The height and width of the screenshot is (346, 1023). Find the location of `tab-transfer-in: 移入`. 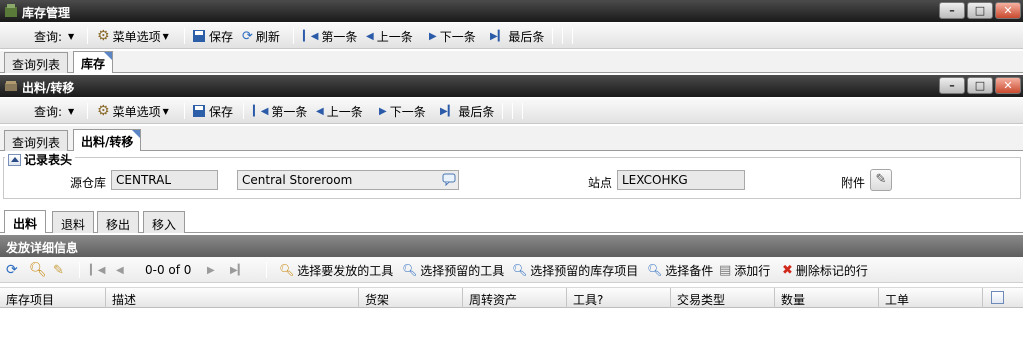

tab-transfer-in: 移入 is located at coordinates (164, 222).